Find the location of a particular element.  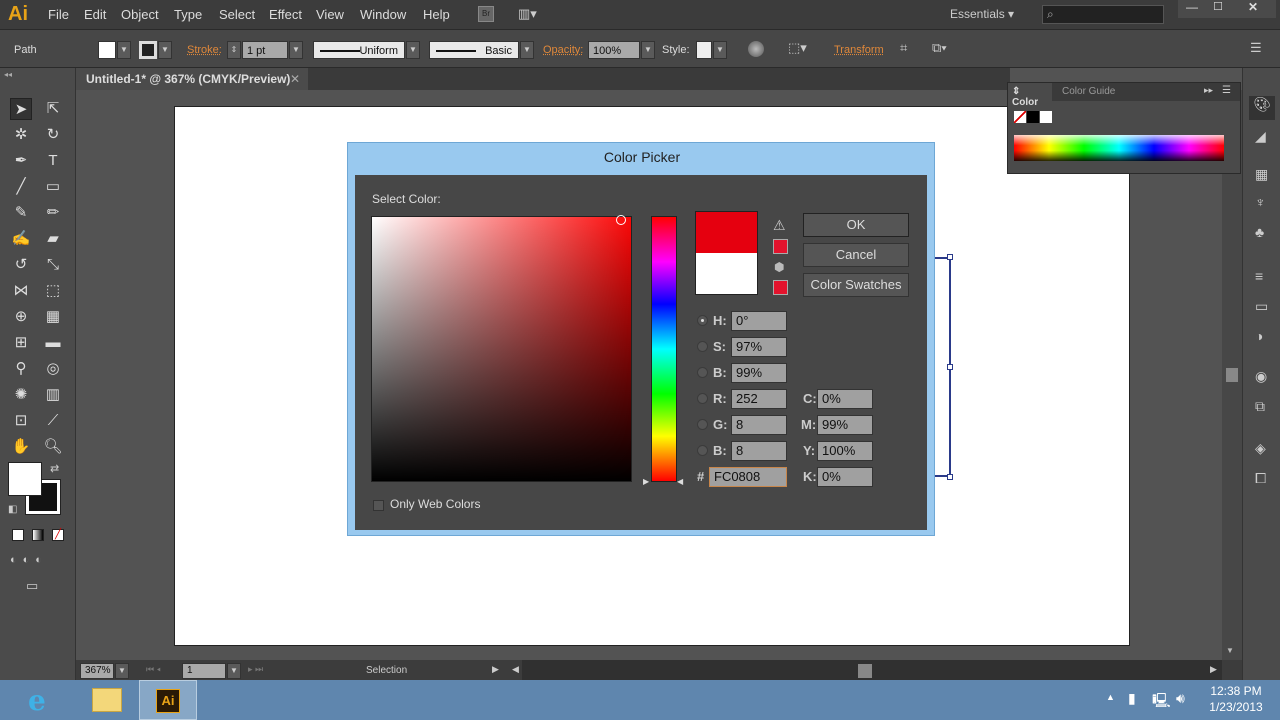

lasso-tool-icon: ↻ is located at coordinates (53, 135).